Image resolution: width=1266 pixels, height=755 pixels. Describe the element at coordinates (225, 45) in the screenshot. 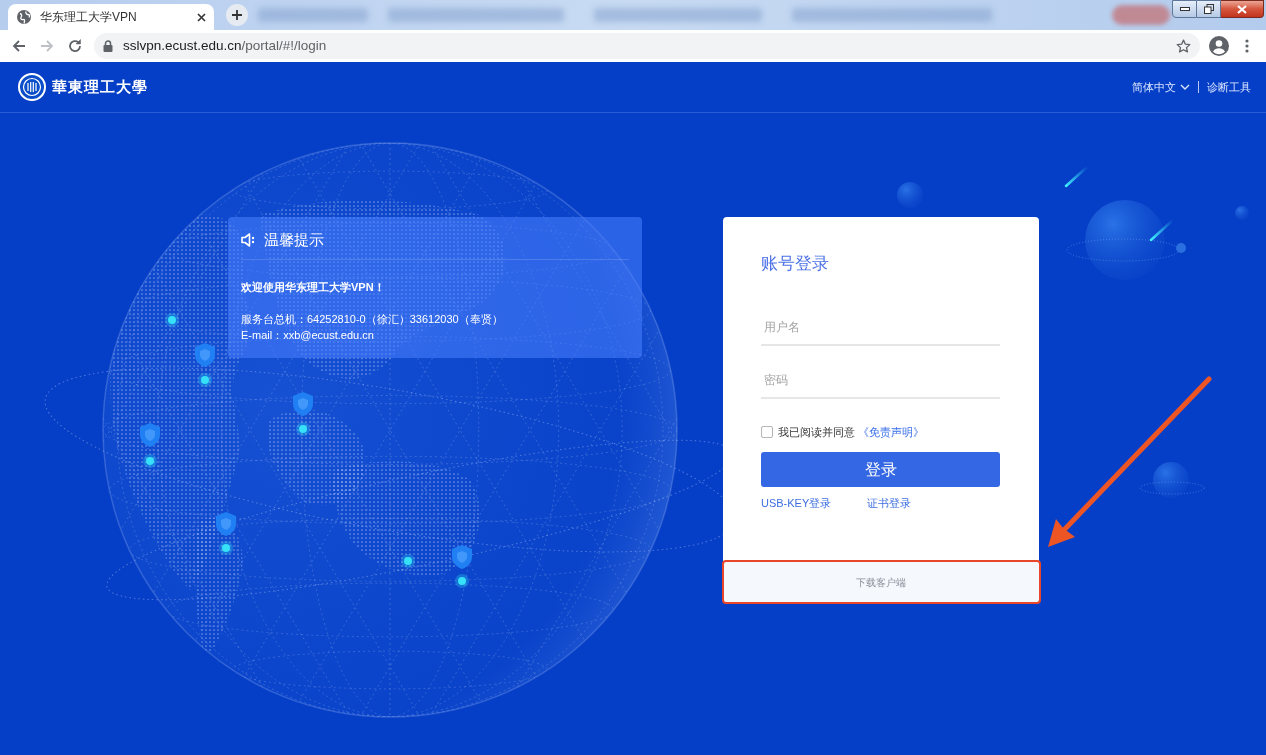

I see `url-text: sslvpn.ecust.edu.cn/portal/#!/login` at that location.